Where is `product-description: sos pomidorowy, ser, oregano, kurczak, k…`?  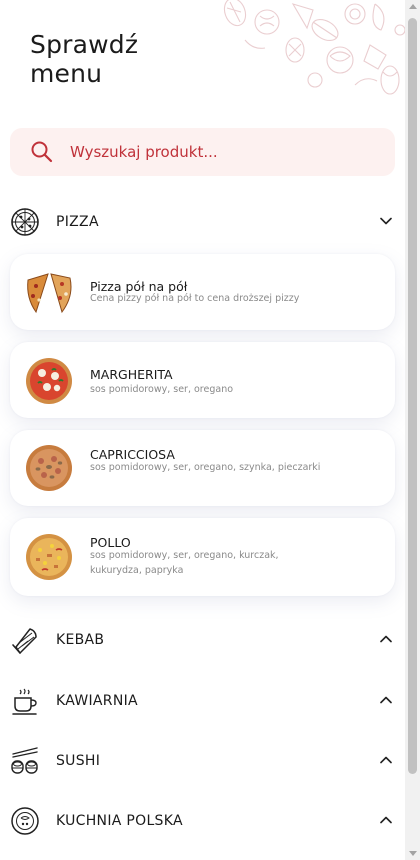
product-description: sos pomidorowy, ser, oregano, kurczak, k… is located at coordinates (184, 563).